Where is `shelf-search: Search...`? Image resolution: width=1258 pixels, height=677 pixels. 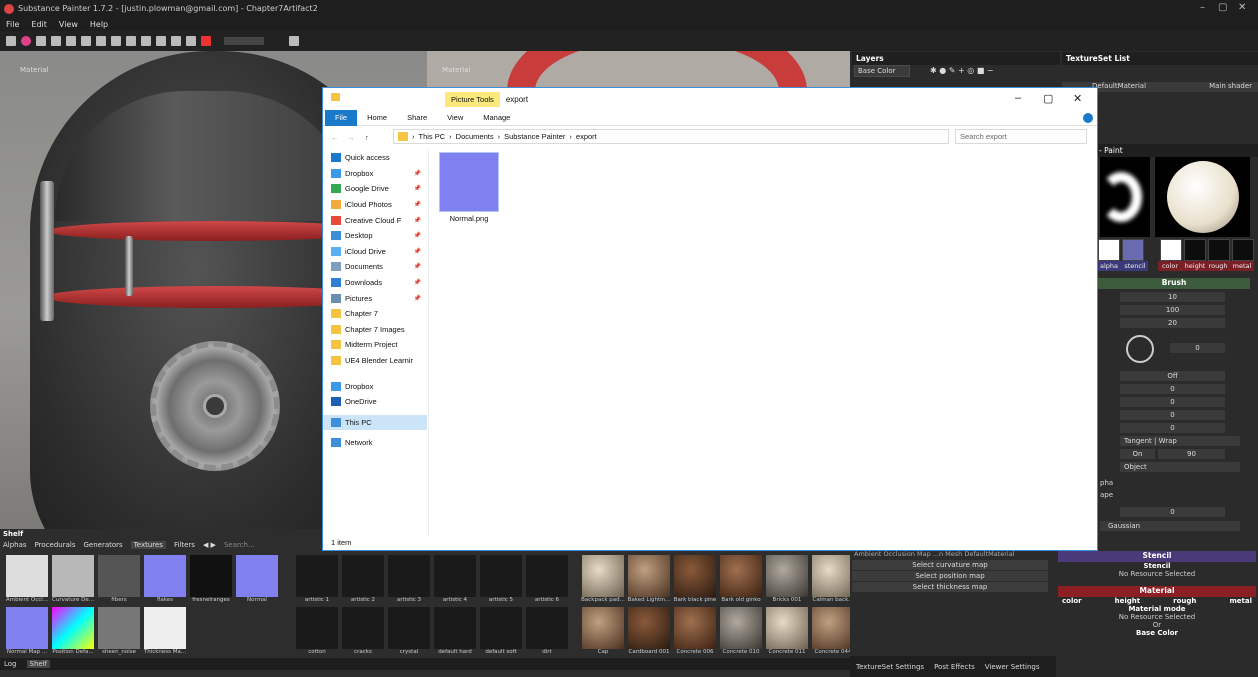
shelf-search: Search... is located at coordinates (239, 545).